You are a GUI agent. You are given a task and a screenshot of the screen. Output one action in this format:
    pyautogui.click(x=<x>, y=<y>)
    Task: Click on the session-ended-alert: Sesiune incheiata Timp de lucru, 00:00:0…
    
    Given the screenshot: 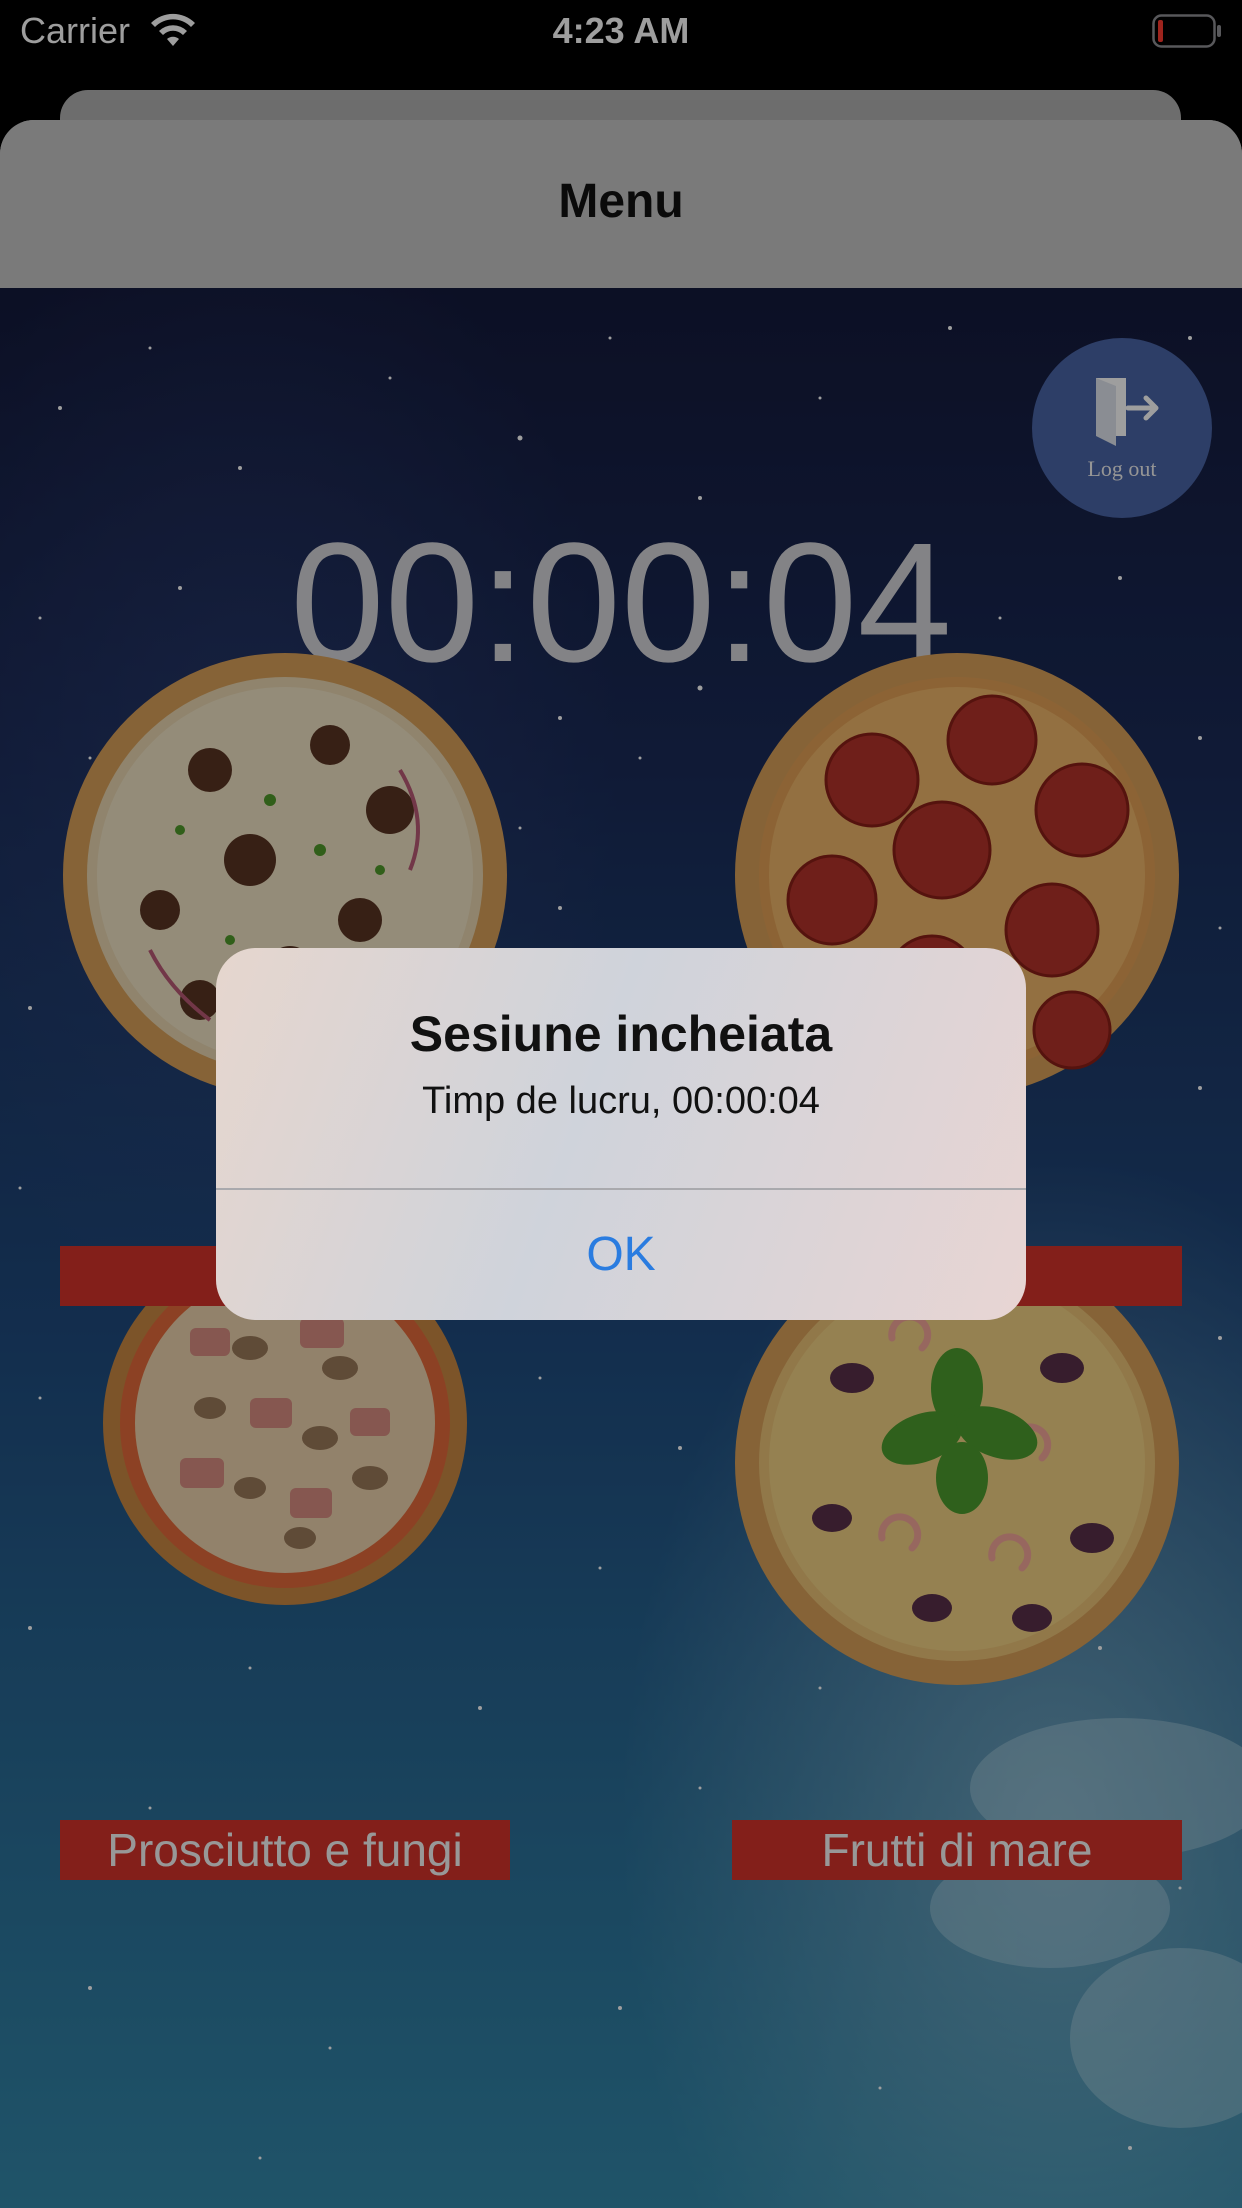 What is the action you would take?
    pyautogui.click(x=621, y=1134)
    